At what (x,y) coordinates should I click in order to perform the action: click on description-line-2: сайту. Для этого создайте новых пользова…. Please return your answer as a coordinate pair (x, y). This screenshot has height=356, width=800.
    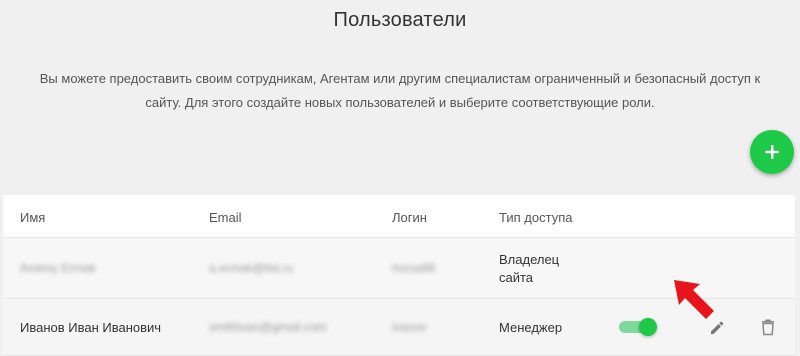
    Looking at the image, I should click on (400, 102).